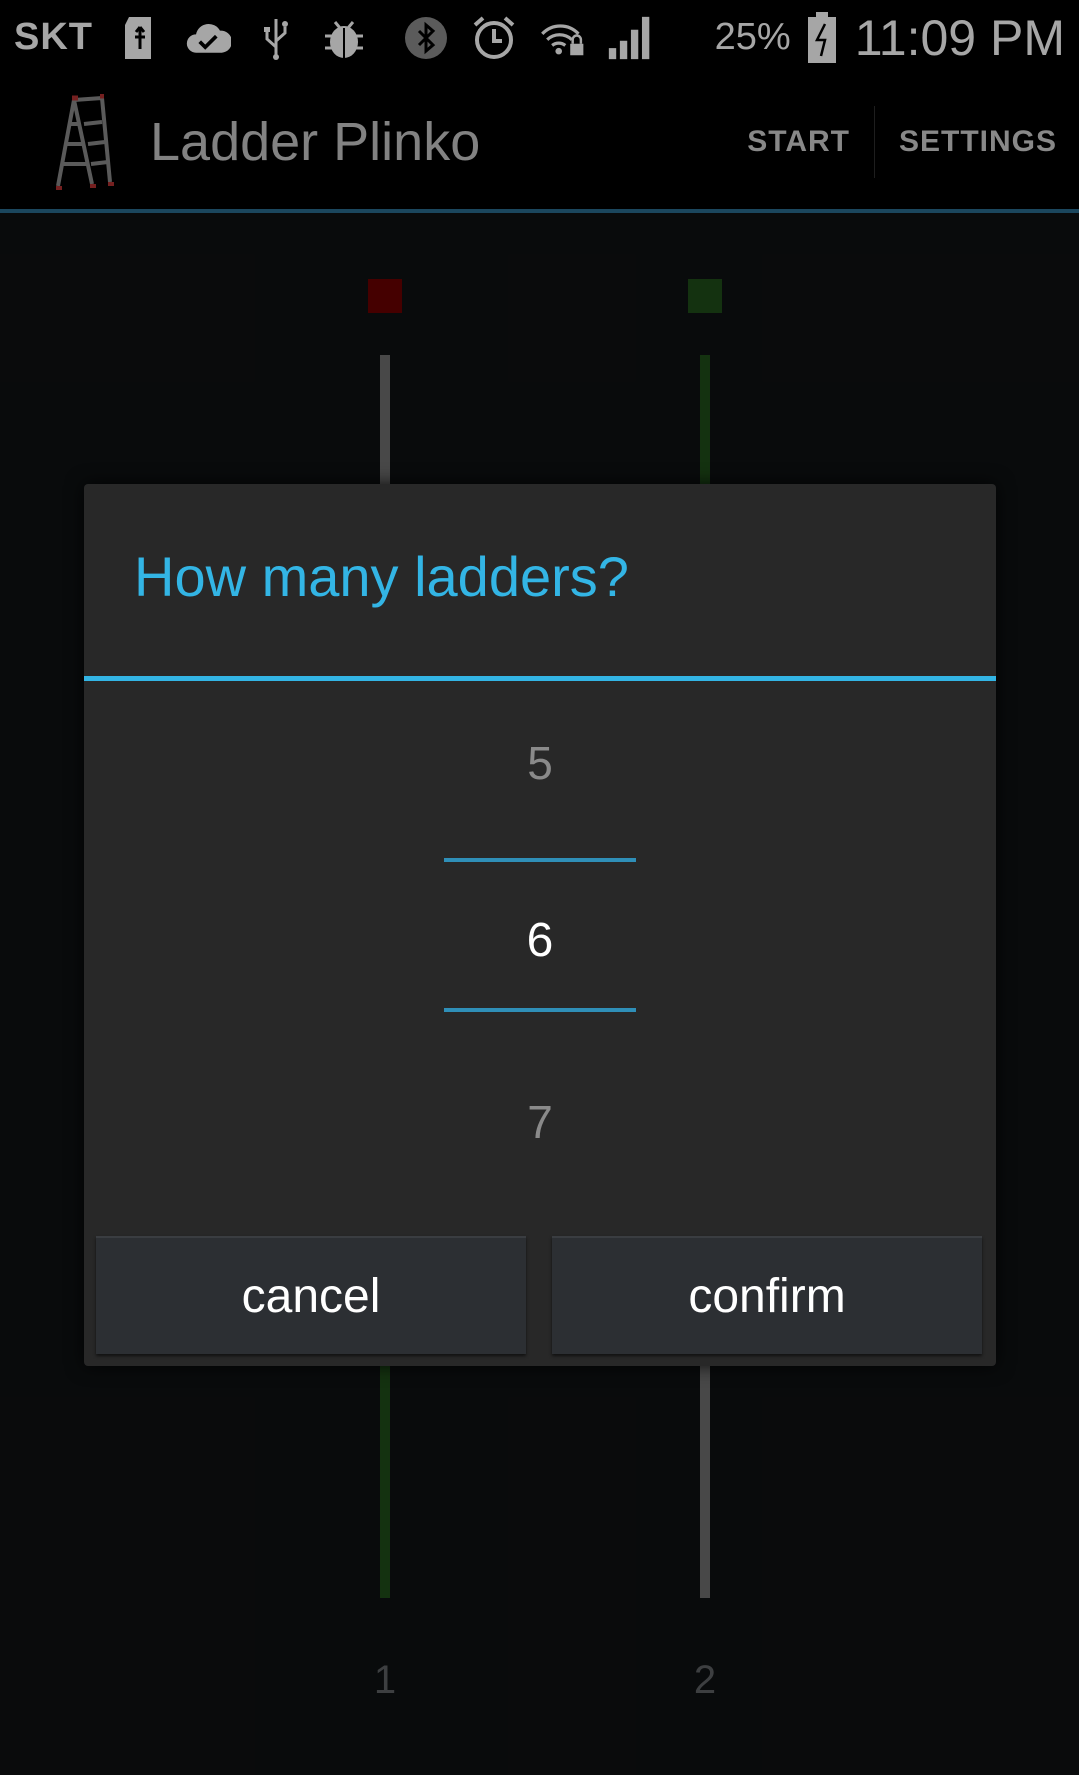  Describe the element at coordinates (540, 1122) in the screenshot. I see `picker-next-value: 7` at that location.